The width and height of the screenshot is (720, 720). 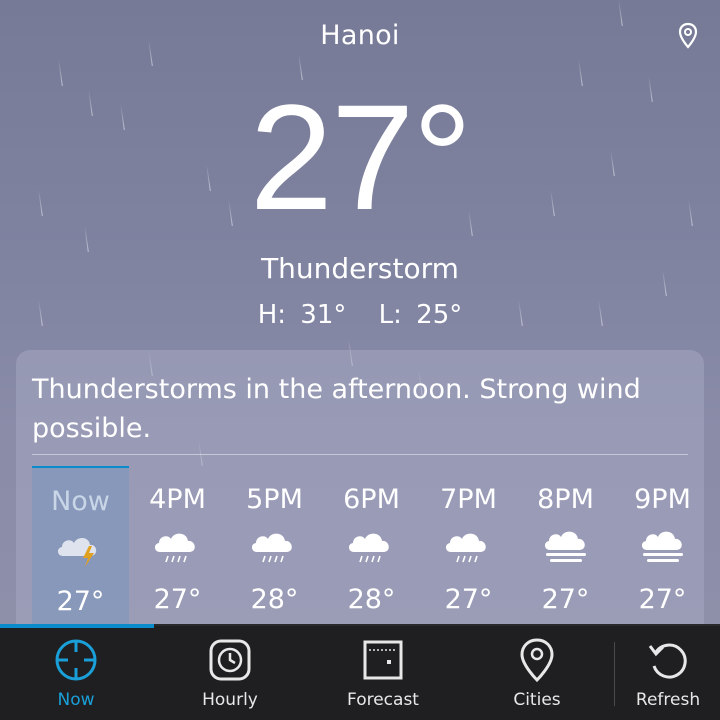 I want to click on bottom-tab-bar: Now Hourly Forecast Cities Refresh, so click(x=360, y=672).